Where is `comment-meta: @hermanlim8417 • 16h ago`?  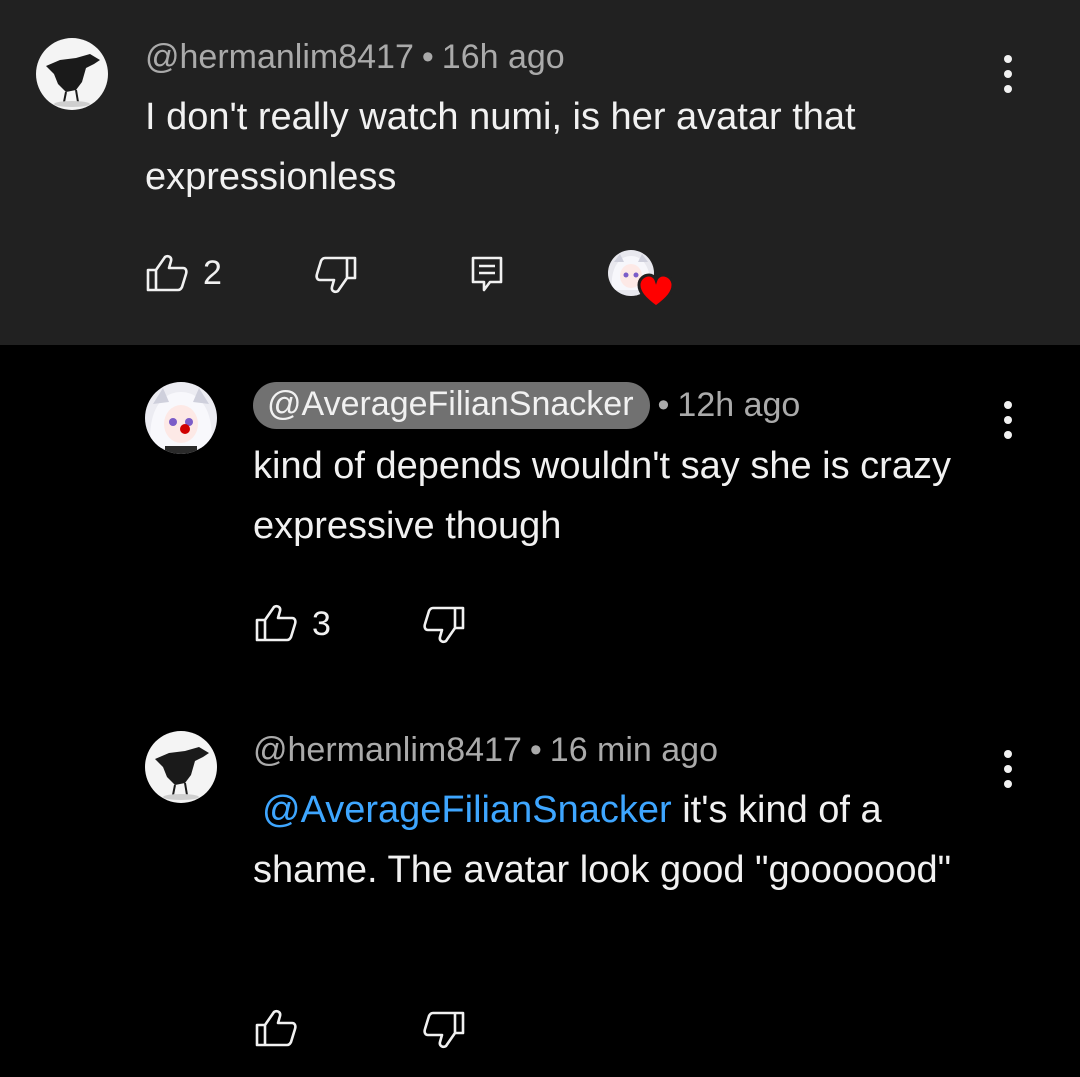 comment-meta: @hermanlim8417 • 16h ago is located at coordinates (355, 57).